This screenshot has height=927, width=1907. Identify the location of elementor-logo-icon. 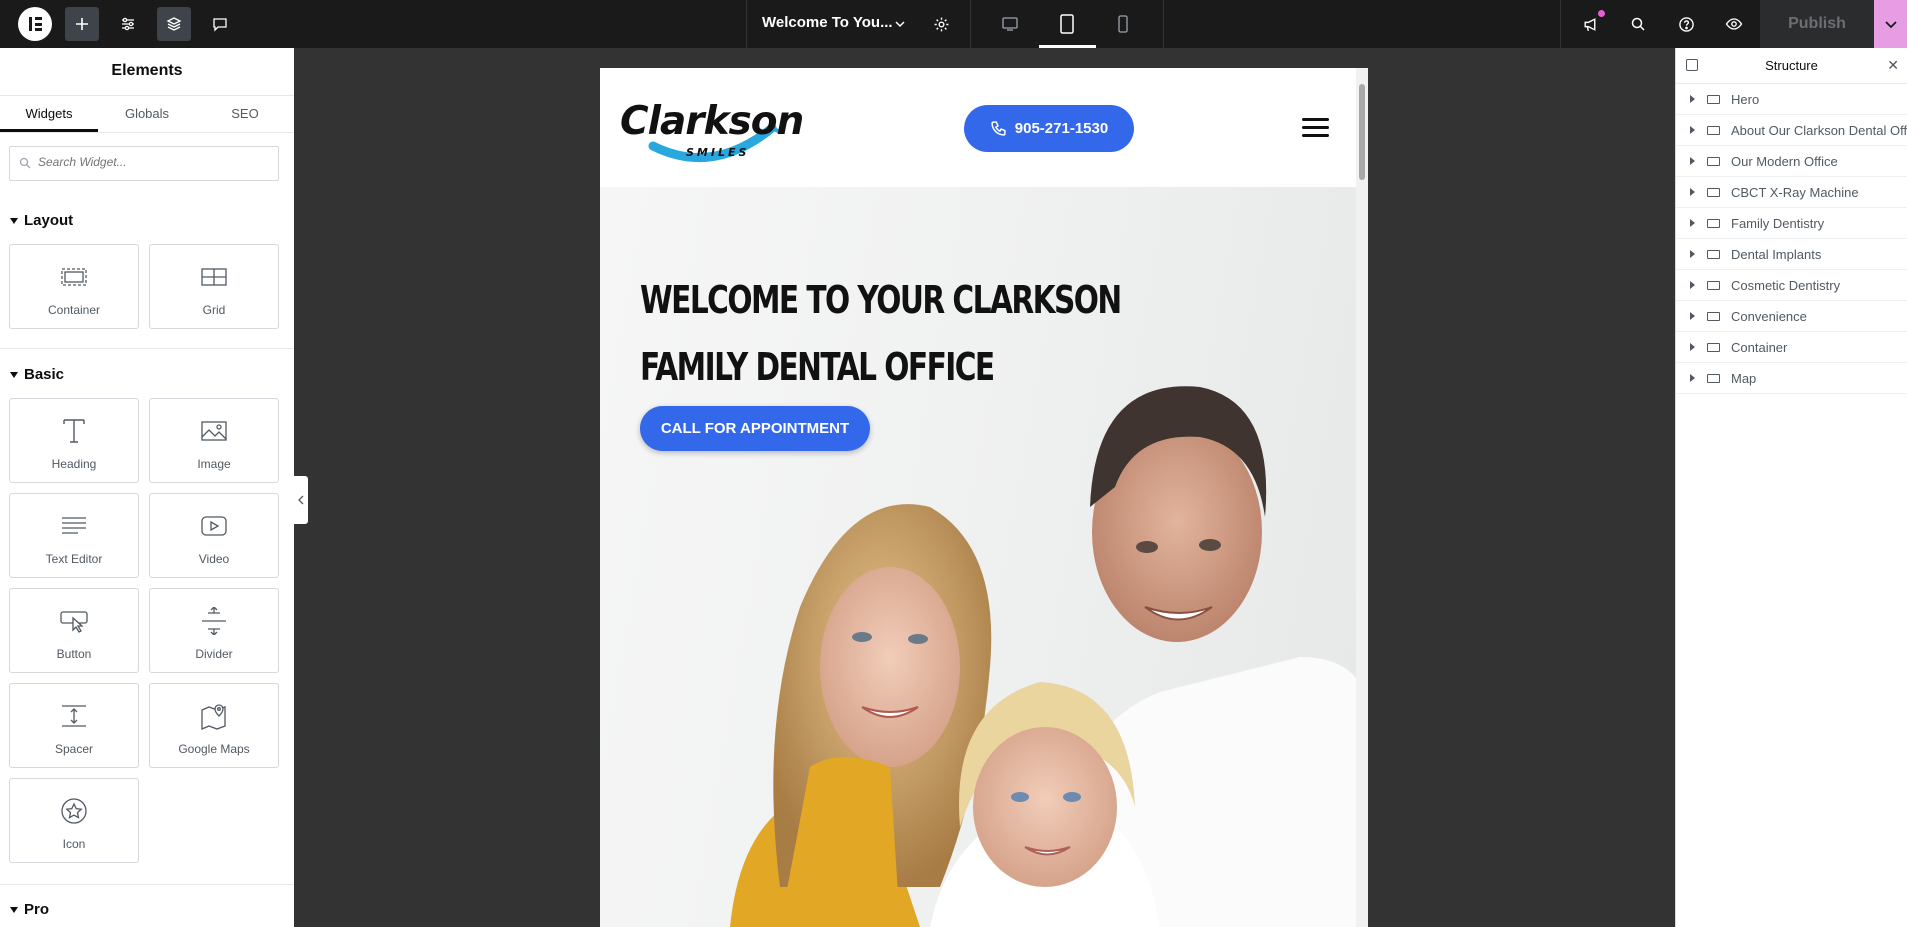
(35, 24).